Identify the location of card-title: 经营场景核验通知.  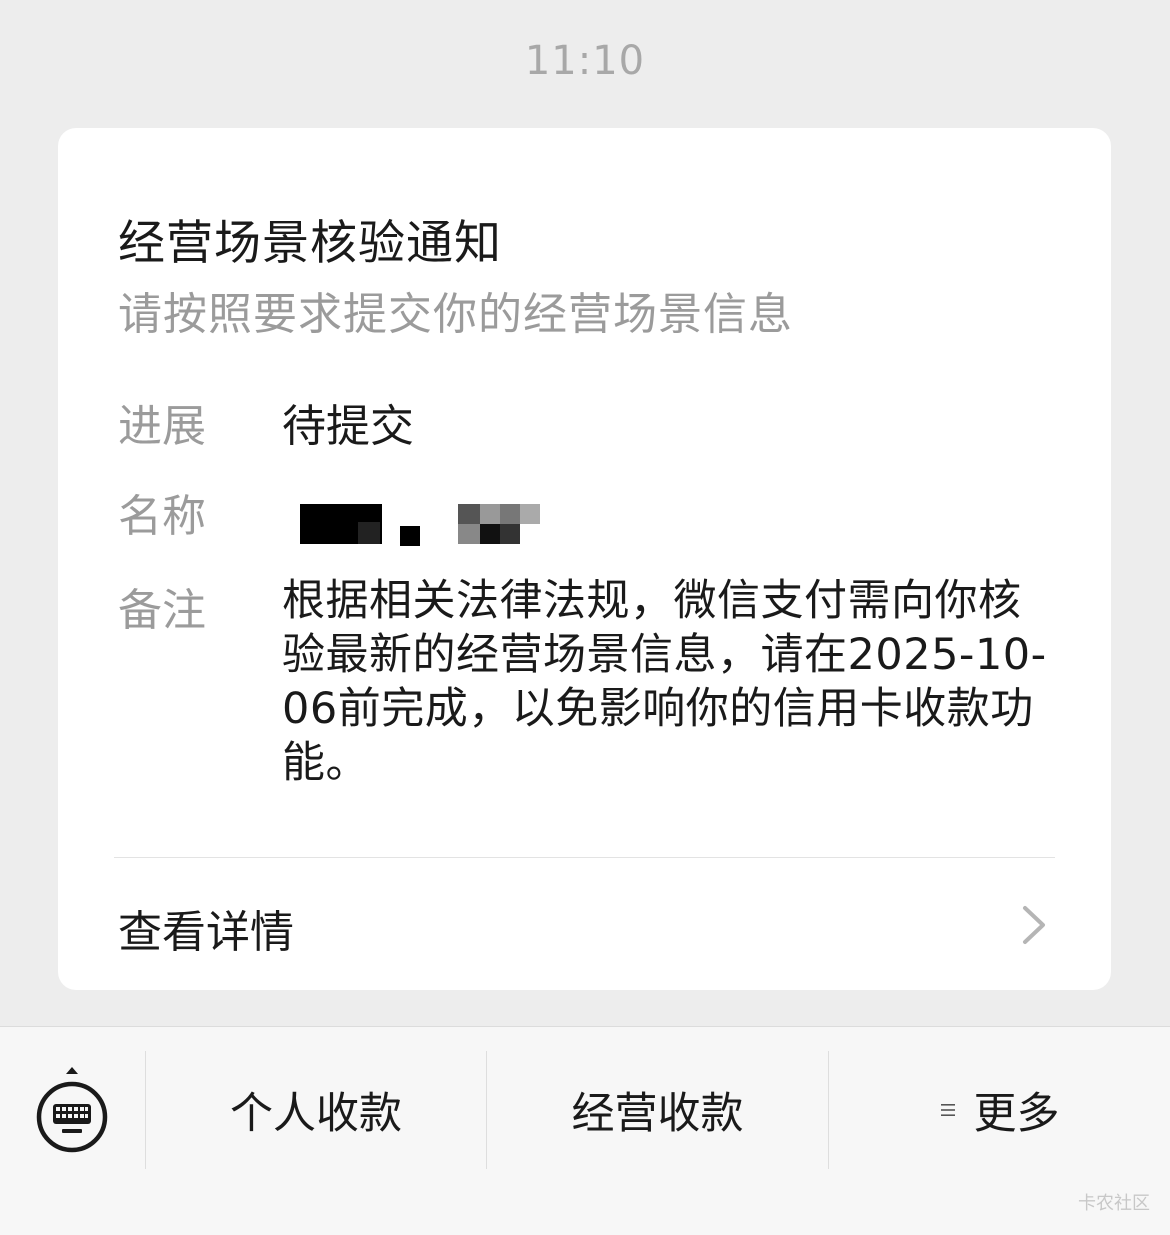
(310, 243).